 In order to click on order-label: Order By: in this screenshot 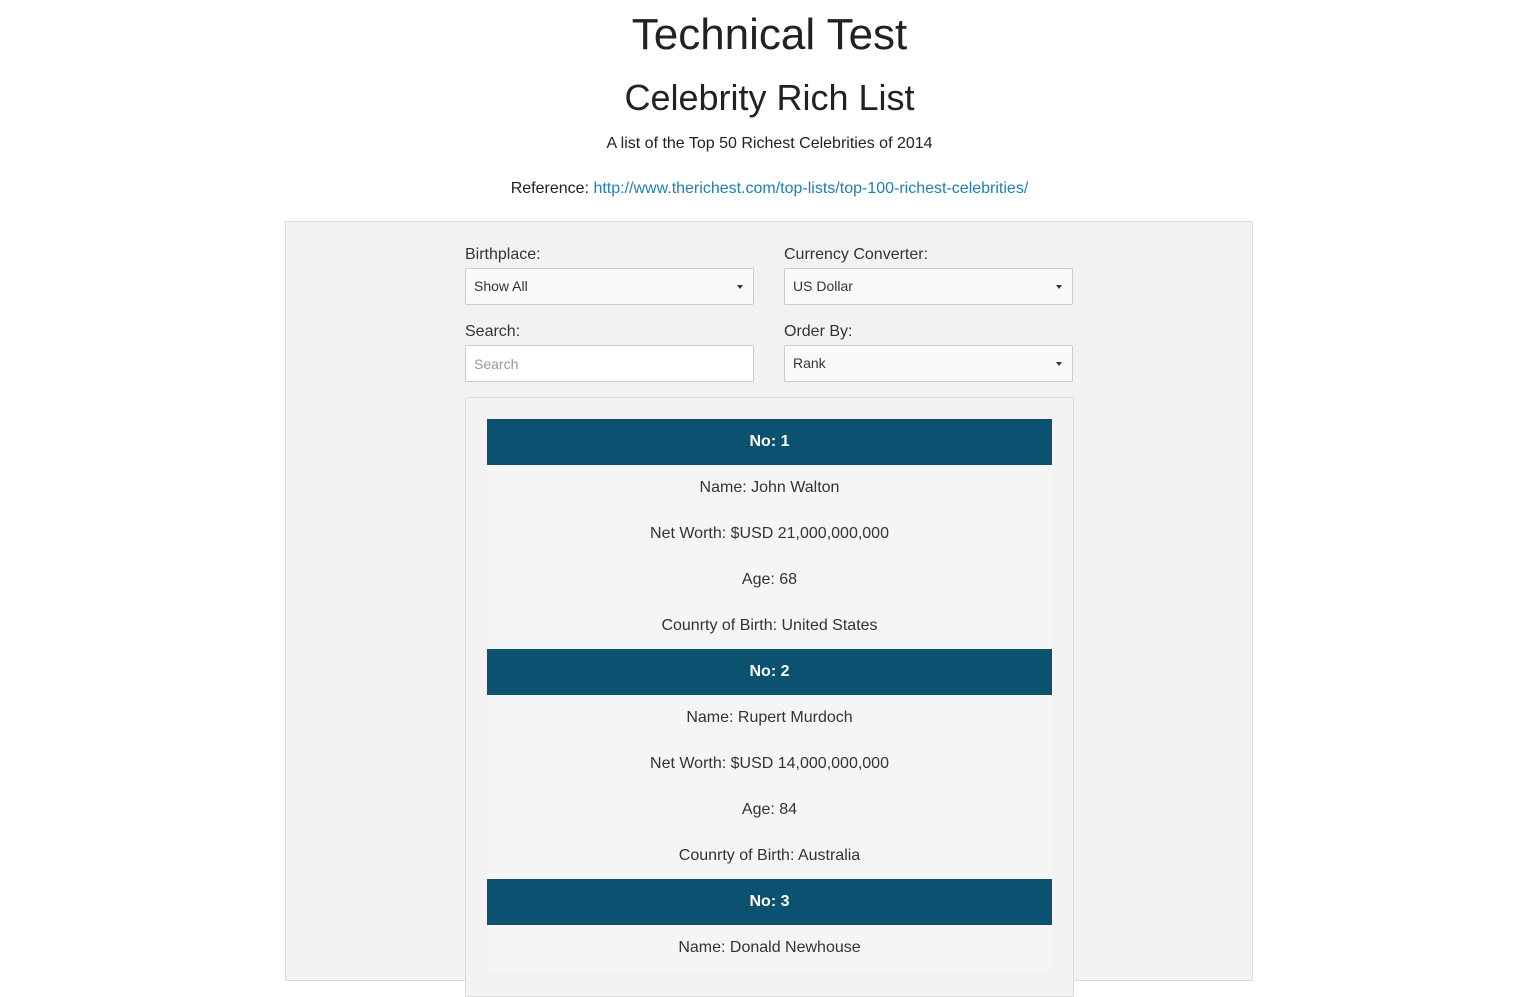, I will do `click(818, 331)`.